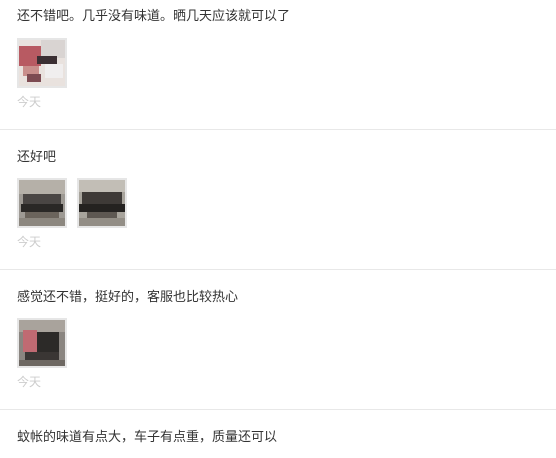  I want to click on review-text: 蚊帐的味道有点大，车子有点重，质量还可以, so click(147, 437).